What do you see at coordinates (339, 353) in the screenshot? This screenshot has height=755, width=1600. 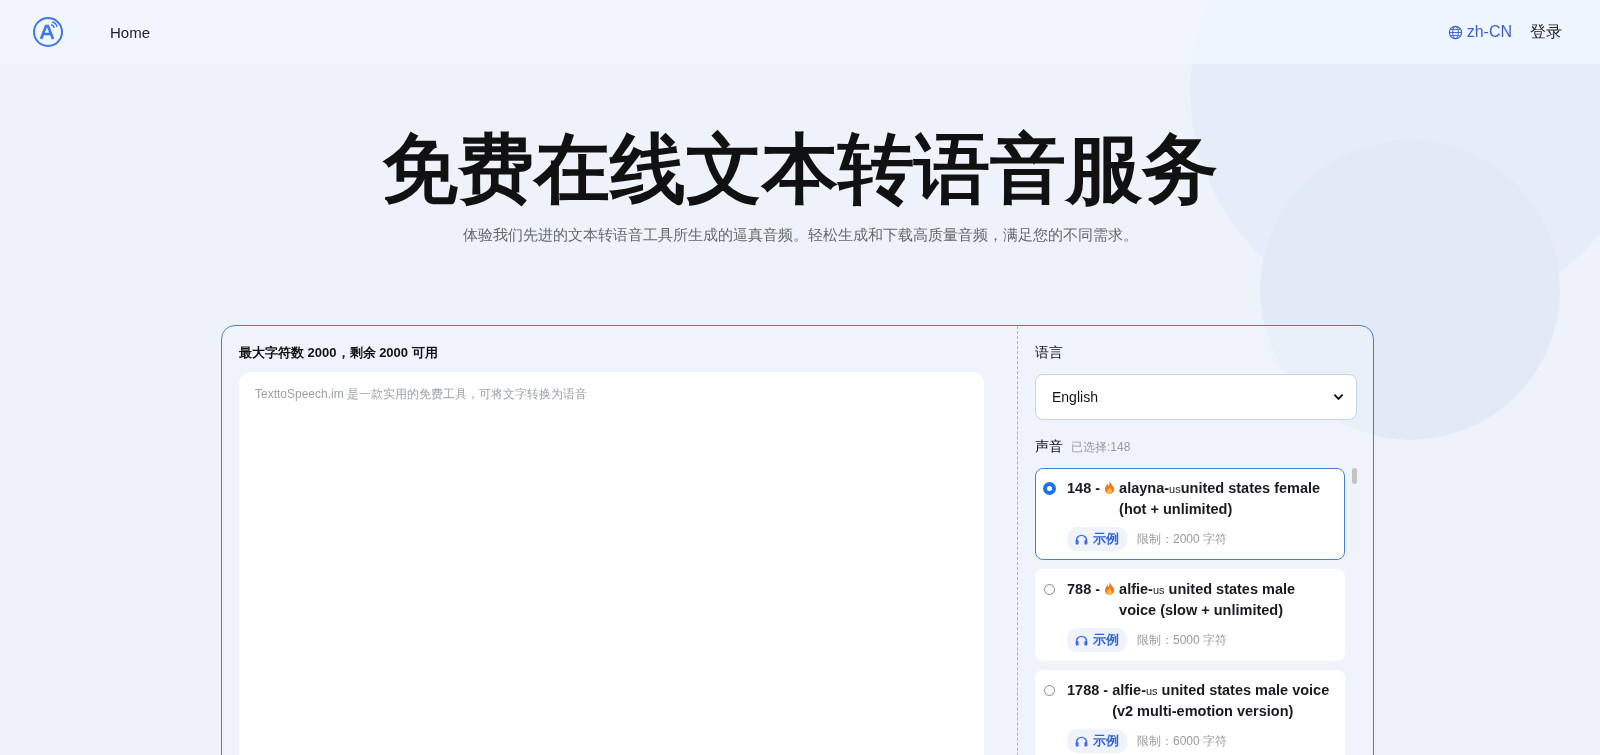 I see `character-limit: 最大字符数 2000，剩余 2000 可用` at bounding box center [339, 353].